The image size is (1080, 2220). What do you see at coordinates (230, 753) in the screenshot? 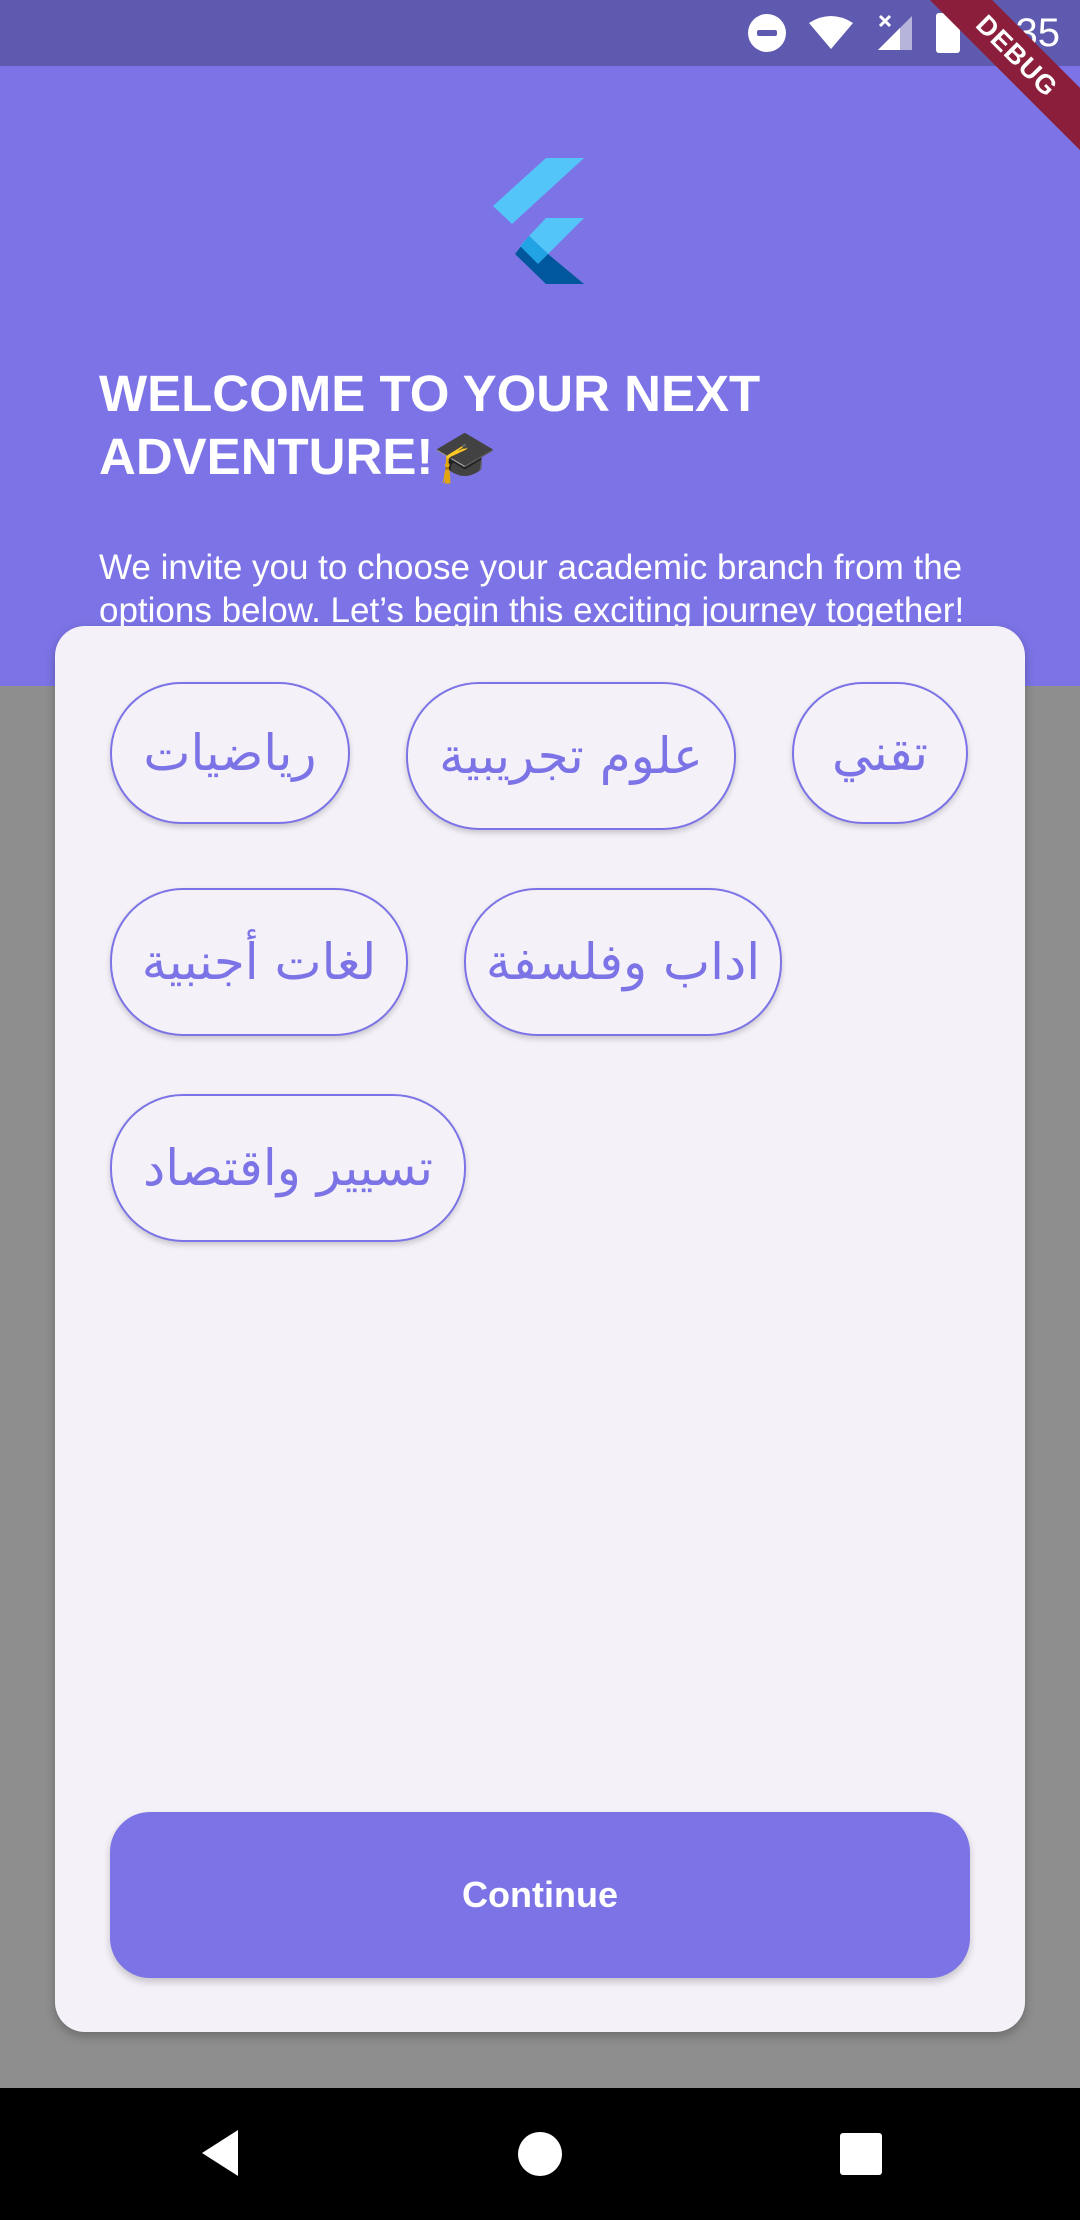
I see `branch-chip-math: رياضيات` at bounding box center [230, 753].